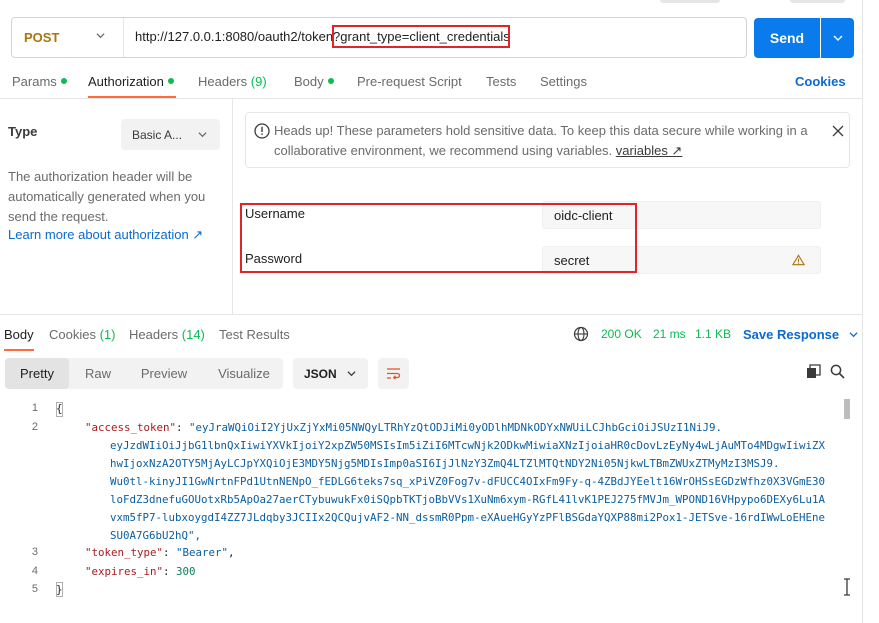 The width and height of the screenshot is (879, 623). Describe the element at coordinates (107, 334) in the screenshot. I see `response-cookies-count: (1)` at that location.